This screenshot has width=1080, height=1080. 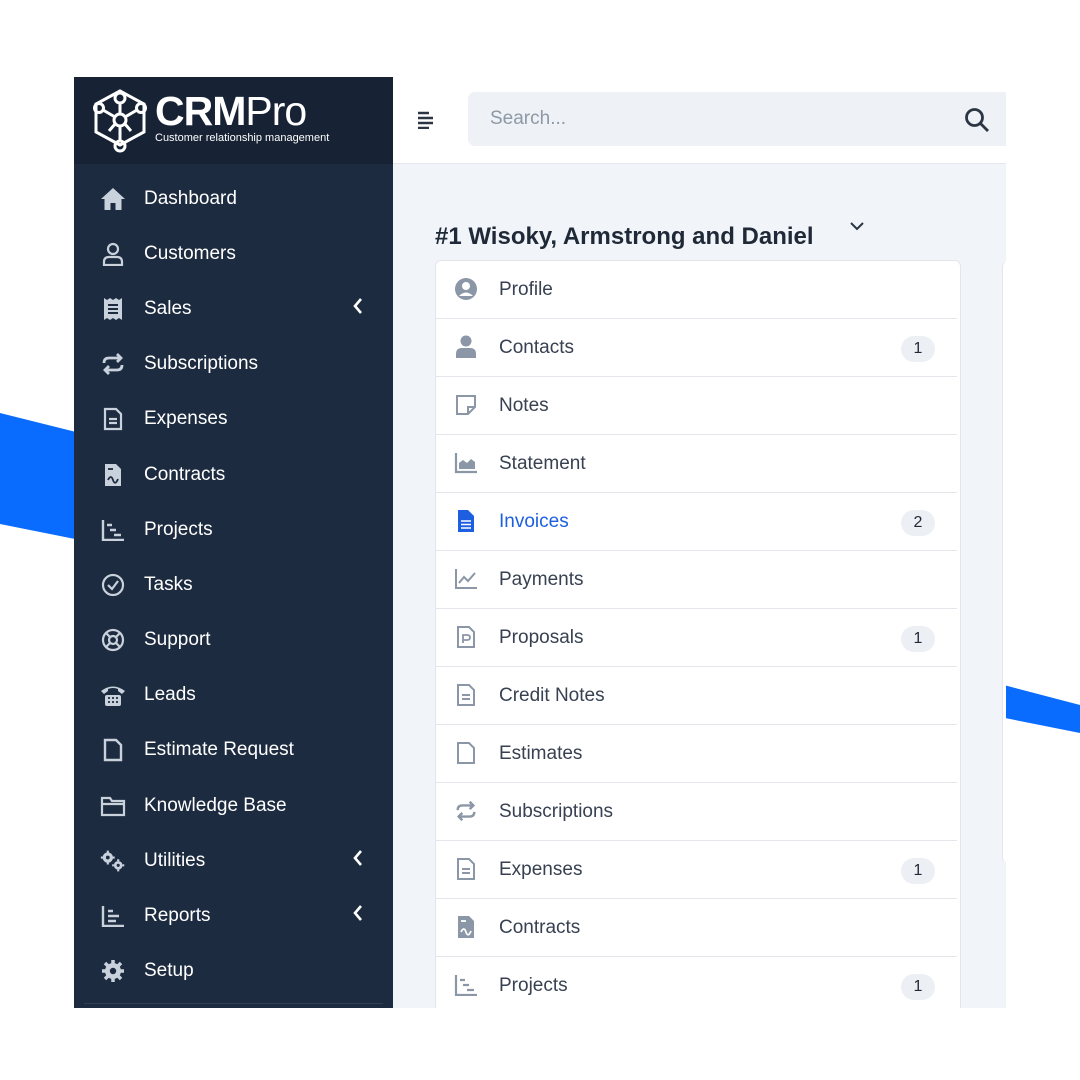 I want to click on tab-notes: Notes, so click(x=696, y=406).